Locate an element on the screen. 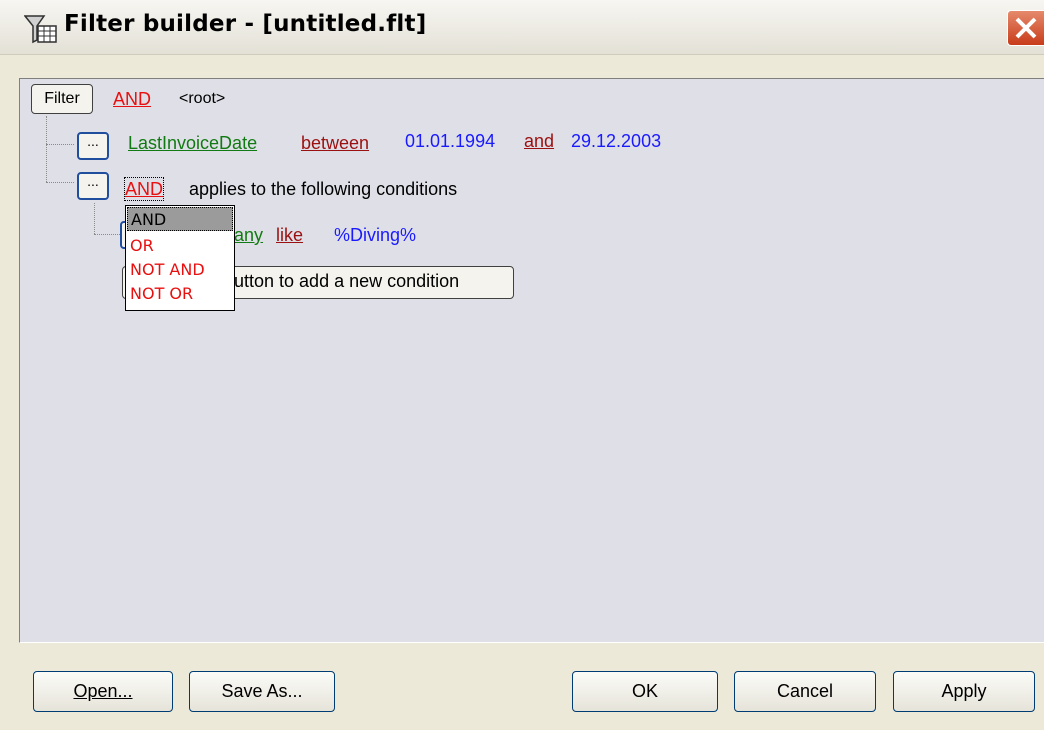 This screenshot has height=730, width=1044. close-button is located at coordinates (1025, 28).